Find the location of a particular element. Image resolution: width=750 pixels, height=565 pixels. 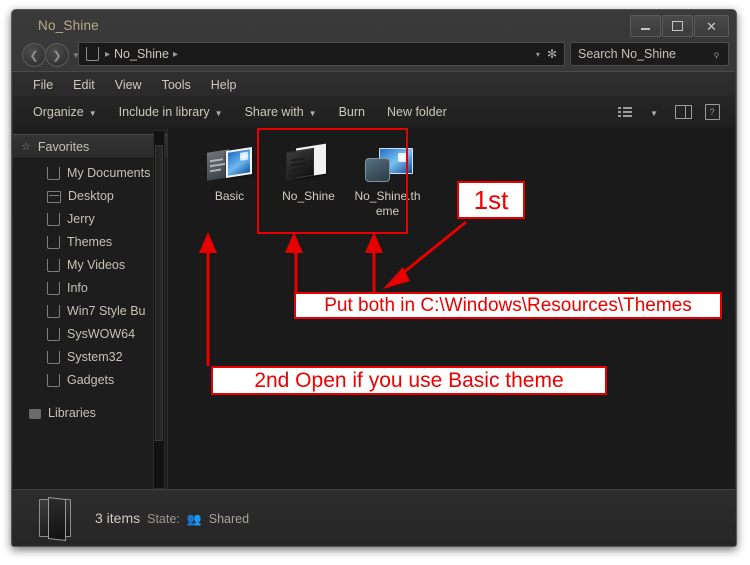

theme-preview-icon is located at coordinates (229, 162).